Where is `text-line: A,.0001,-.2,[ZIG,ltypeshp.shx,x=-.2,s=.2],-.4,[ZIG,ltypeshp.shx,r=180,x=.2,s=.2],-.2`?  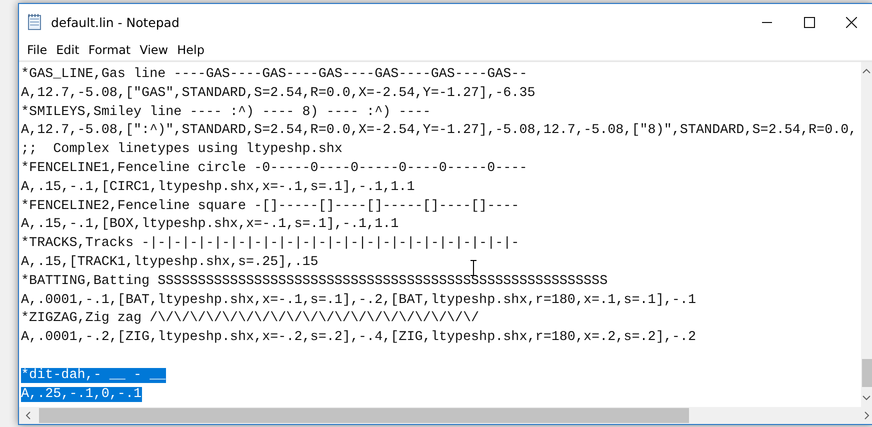
text-line: A,.0001,-.2,[ZIG,ltypeshp.shx,x=-.2,s=.2],-.4,[ZIG,ltypeshp.shx,r=180,x=.2,s=.2],-.2 is located at coordinates (358, 338).